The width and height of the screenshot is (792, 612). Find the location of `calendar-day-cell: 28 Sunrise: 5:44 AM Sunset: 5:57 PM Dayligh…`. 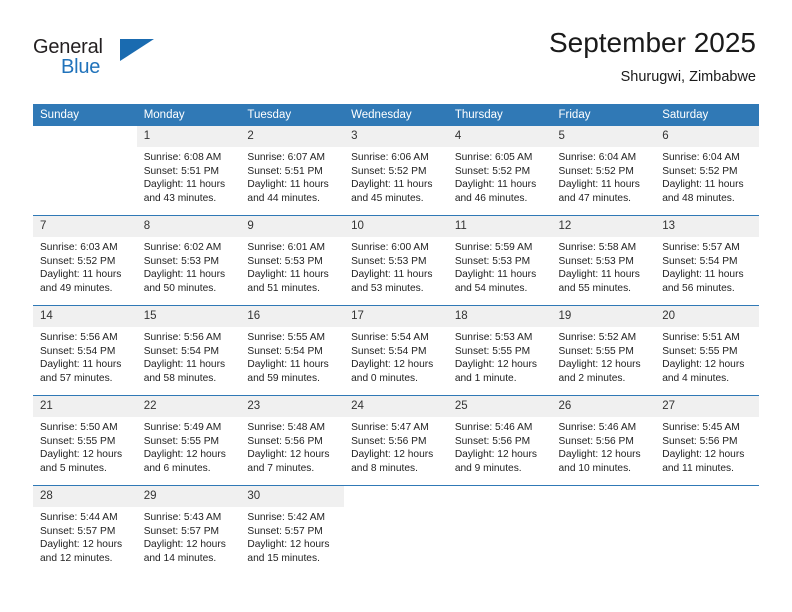

calendar-day-cell: 28 Sunrise: 5:44 AM Sunset: 5:57 PM Dayligh… is located at coordinates (85, 530).